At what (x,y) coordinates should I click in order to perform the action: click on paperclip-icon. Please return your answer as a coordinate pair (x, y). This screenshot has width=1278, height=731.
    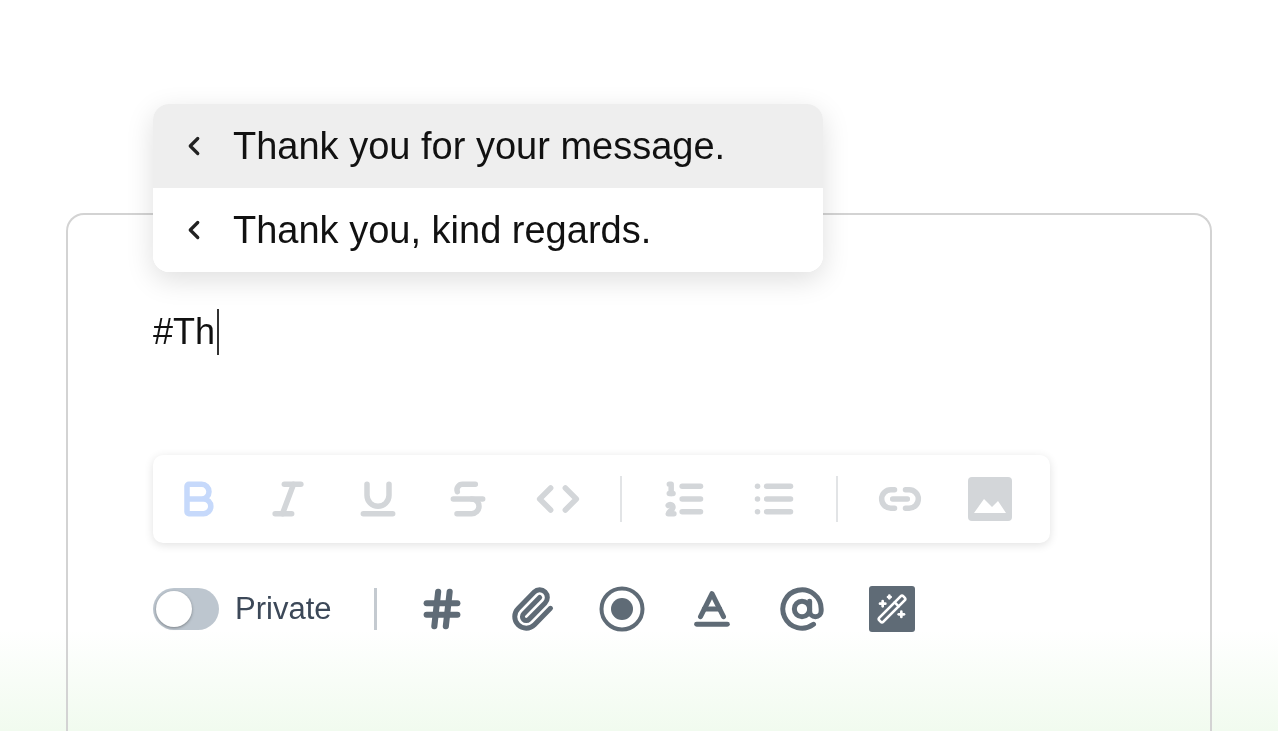
    Looking at the image, I should click on (532, 609).